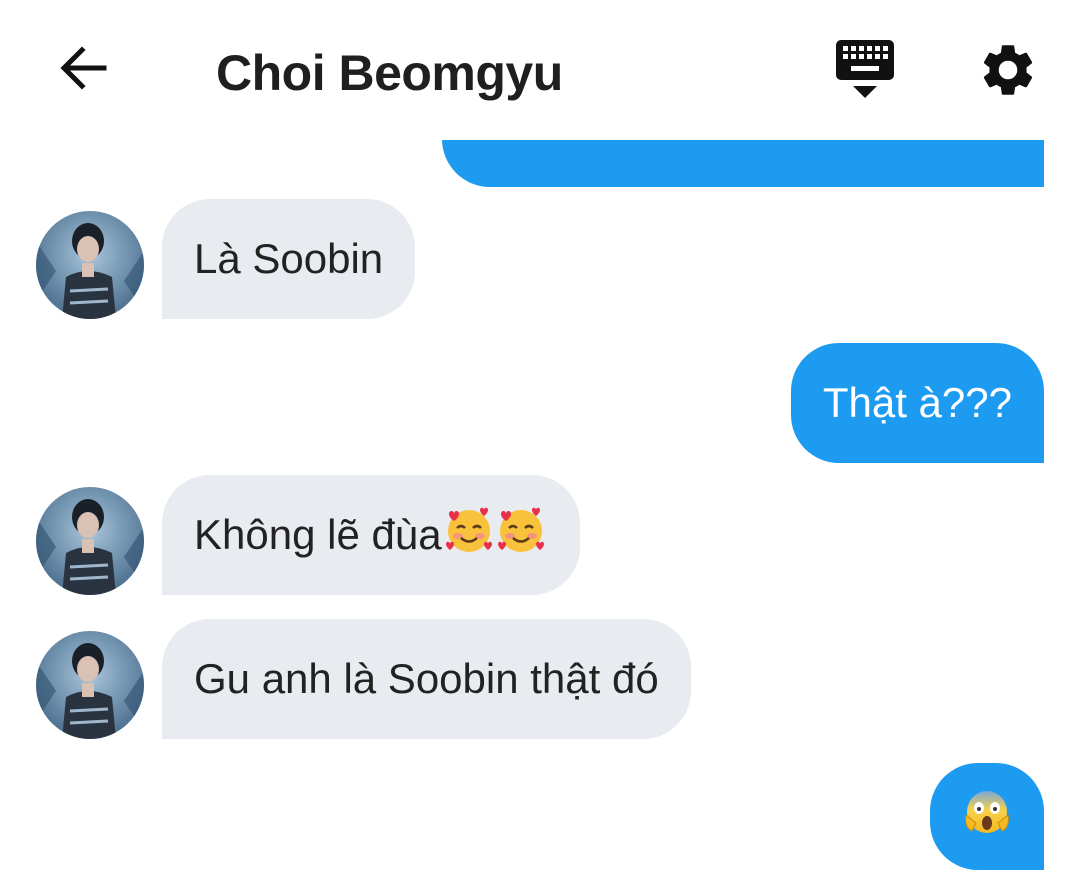 This screenshot has width=1080, height=892. I want to click on settings-button, so click(1008, 70).